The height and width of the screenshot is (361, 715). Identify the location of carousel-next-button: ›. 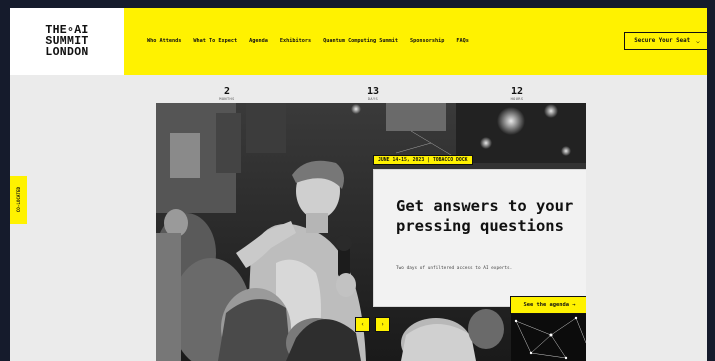
(382, 324).